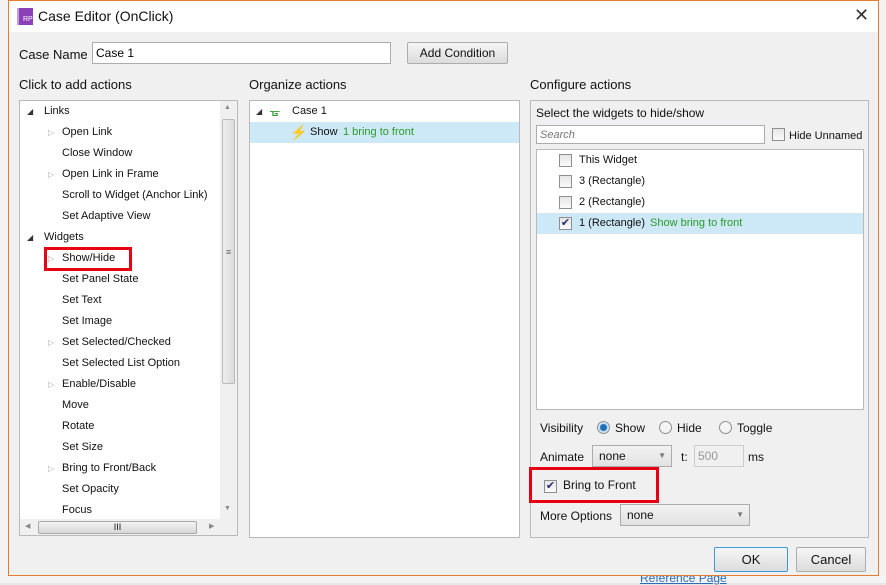 Image resolution: width=886 pixels, height=585 pixels. I want to click on action-node: ⚡ Show 1 bring to front, so click(384, 132).